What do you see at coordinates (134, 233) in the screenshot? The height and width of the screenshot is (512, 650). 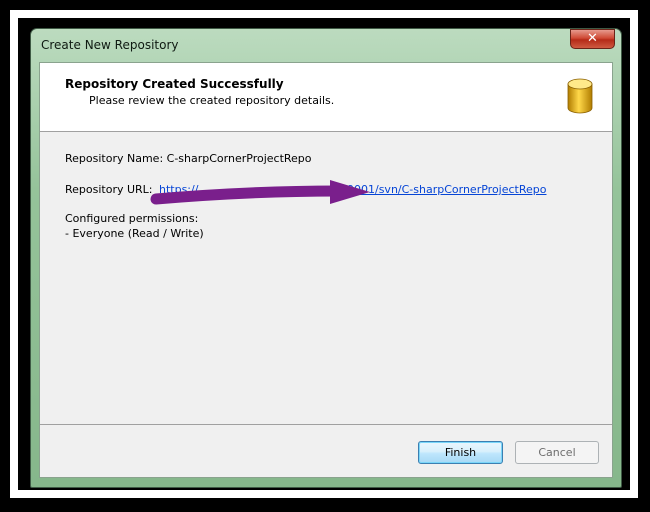 I see `permissions-value: - Everyone (Read / Write)` at bounding box center [134, 233].